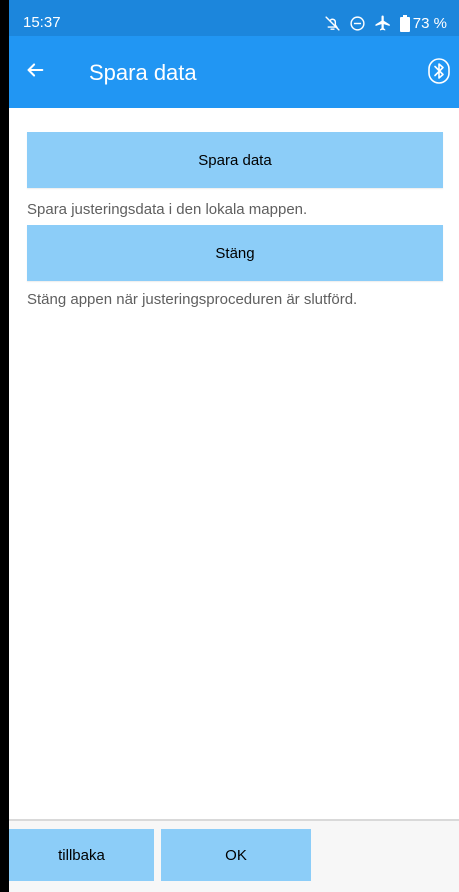 The width and height of the screenshot is (459, 892). Describe the element at coordinates (234, 72) in the screenshot. I see `app-bar: Spara data` at that location.